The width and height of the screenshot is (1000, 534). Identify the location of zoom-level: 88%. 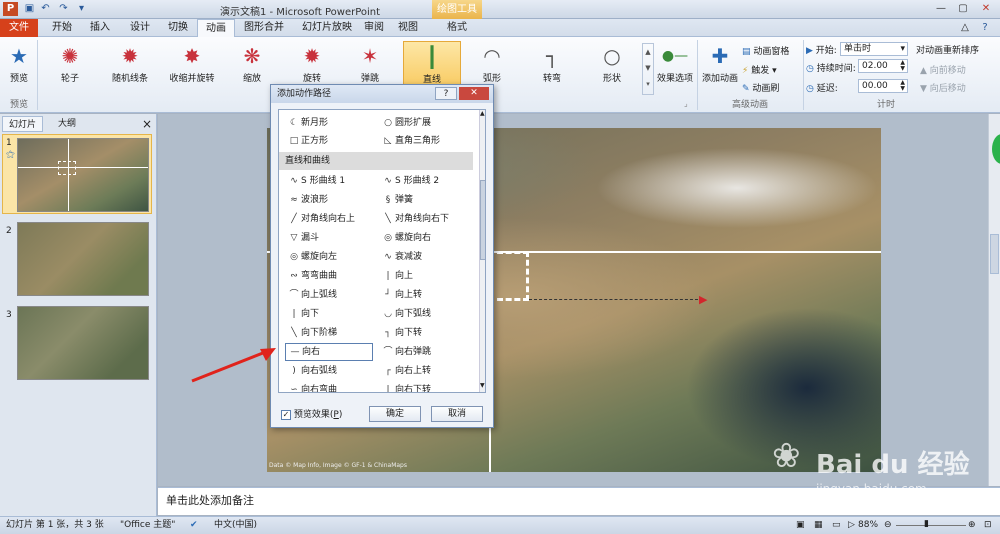
(868, 525).